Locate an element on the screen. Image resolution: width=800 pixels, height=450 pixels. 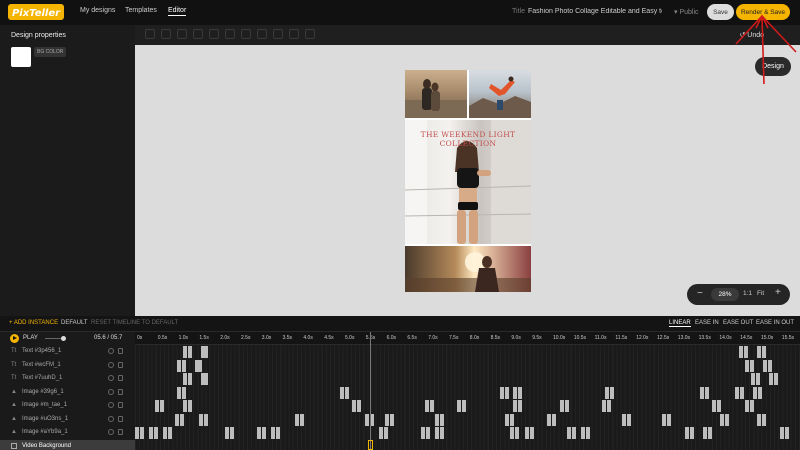
layer-row: ▲ Image #uO3ns_1 is located at coordinates (67, 420).